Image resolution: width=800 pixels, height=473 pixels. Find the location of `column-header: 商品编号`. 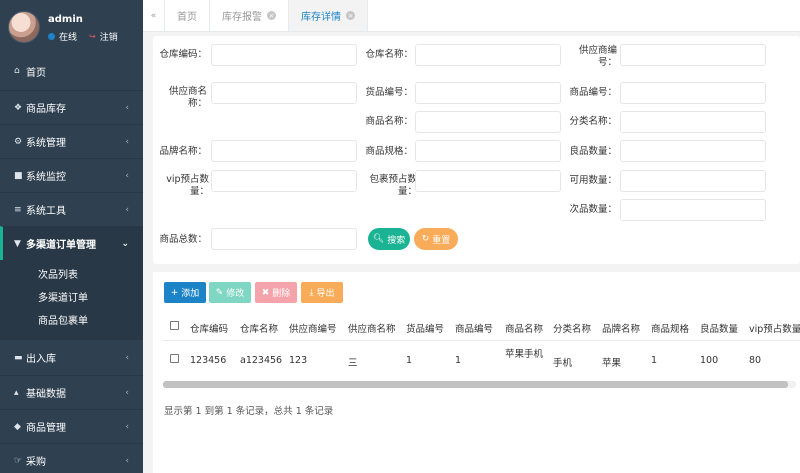

column-header: 商品编号 is located at coordinates (474, 328).